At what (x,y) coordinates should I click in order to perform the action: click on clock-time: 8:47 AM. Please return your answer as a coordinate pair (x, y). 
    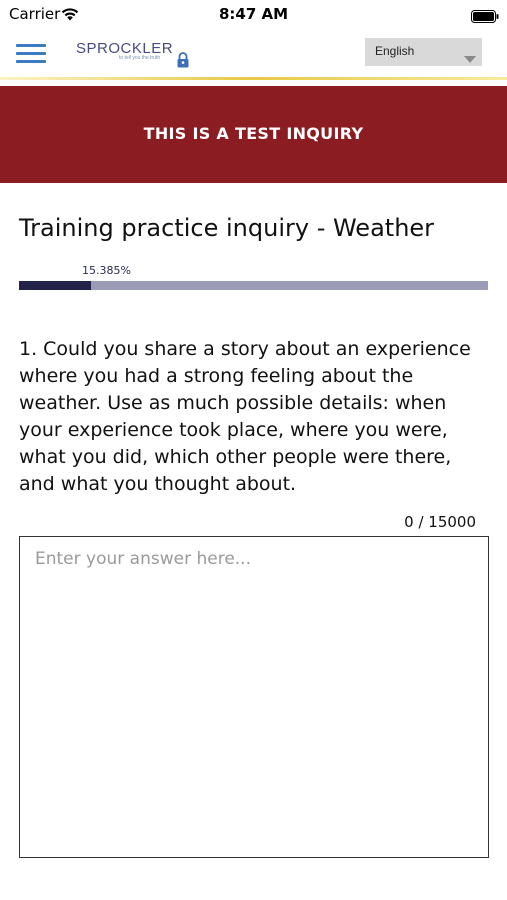
    Looking at the image, I should click on (253, 14).